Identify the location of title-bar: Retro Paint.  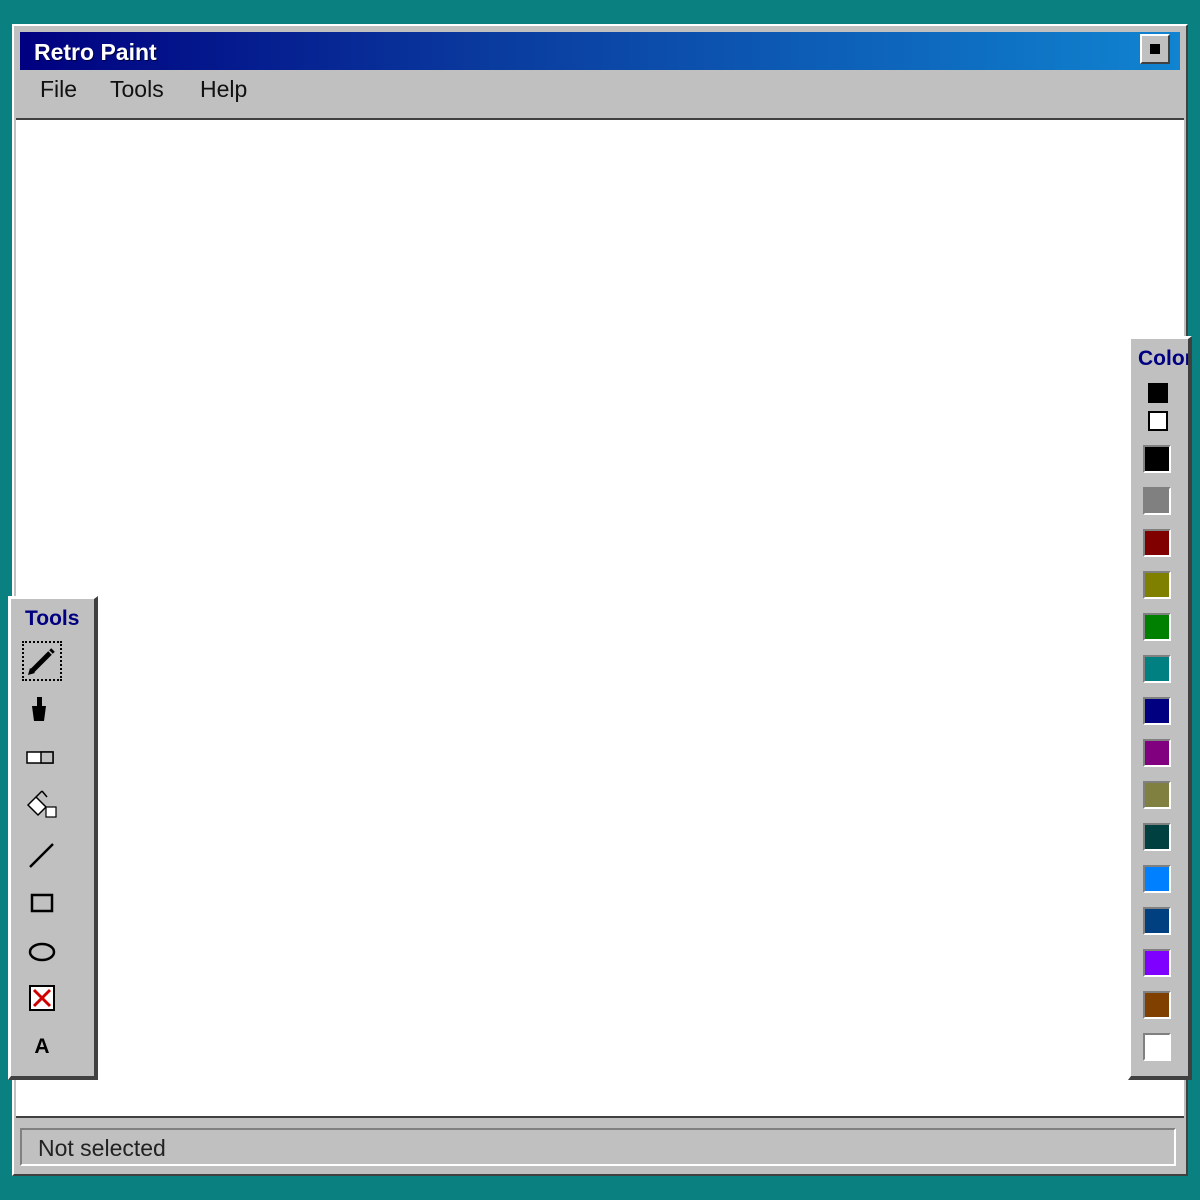
(600, 51).